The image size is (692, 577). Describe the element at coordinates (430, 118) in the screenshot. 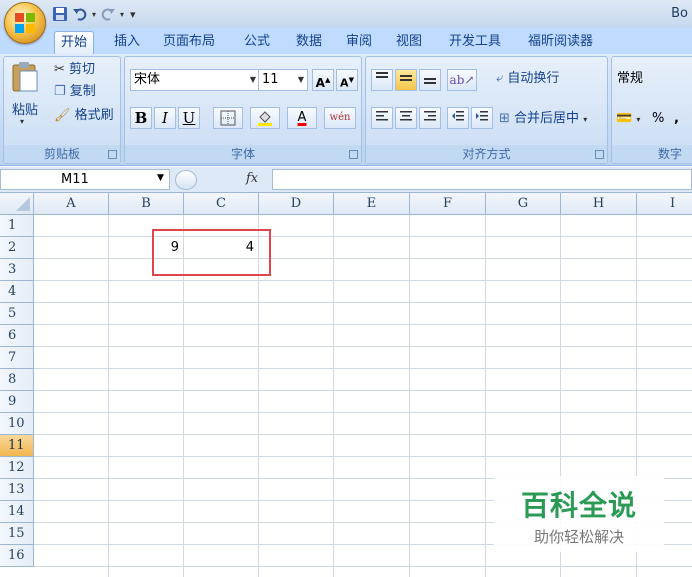

I see `align-right-button` at that location.